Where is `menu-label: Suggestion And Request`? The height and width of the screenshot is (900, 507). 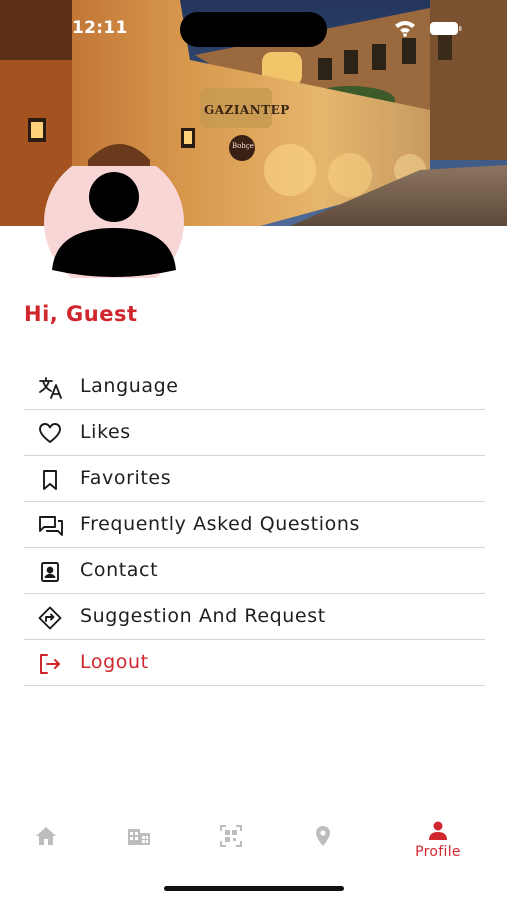 menu-label: Suggestion And Request is located at coordinates (203, 616).